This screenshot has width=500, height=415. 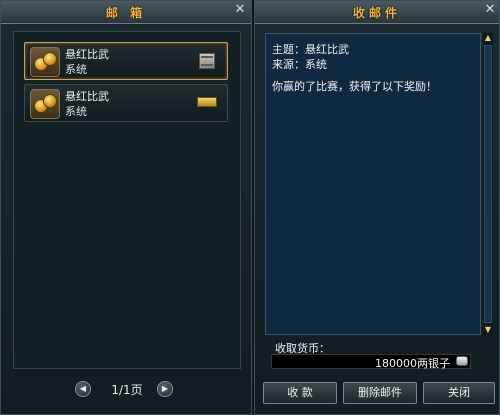 I want to click on scroll-thumb, so click(x=488, y=184).